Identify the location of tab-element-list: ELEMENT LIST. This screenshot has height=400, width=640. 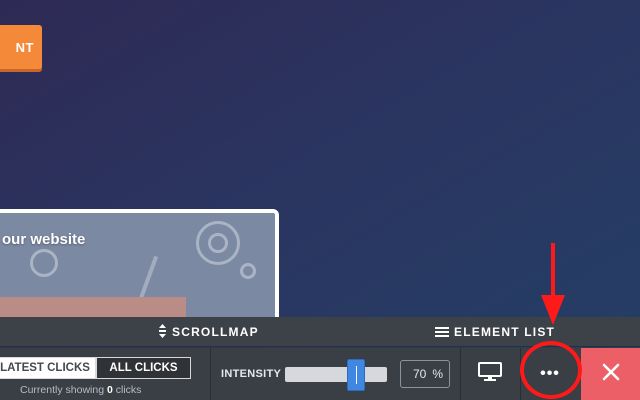
(495, 332).